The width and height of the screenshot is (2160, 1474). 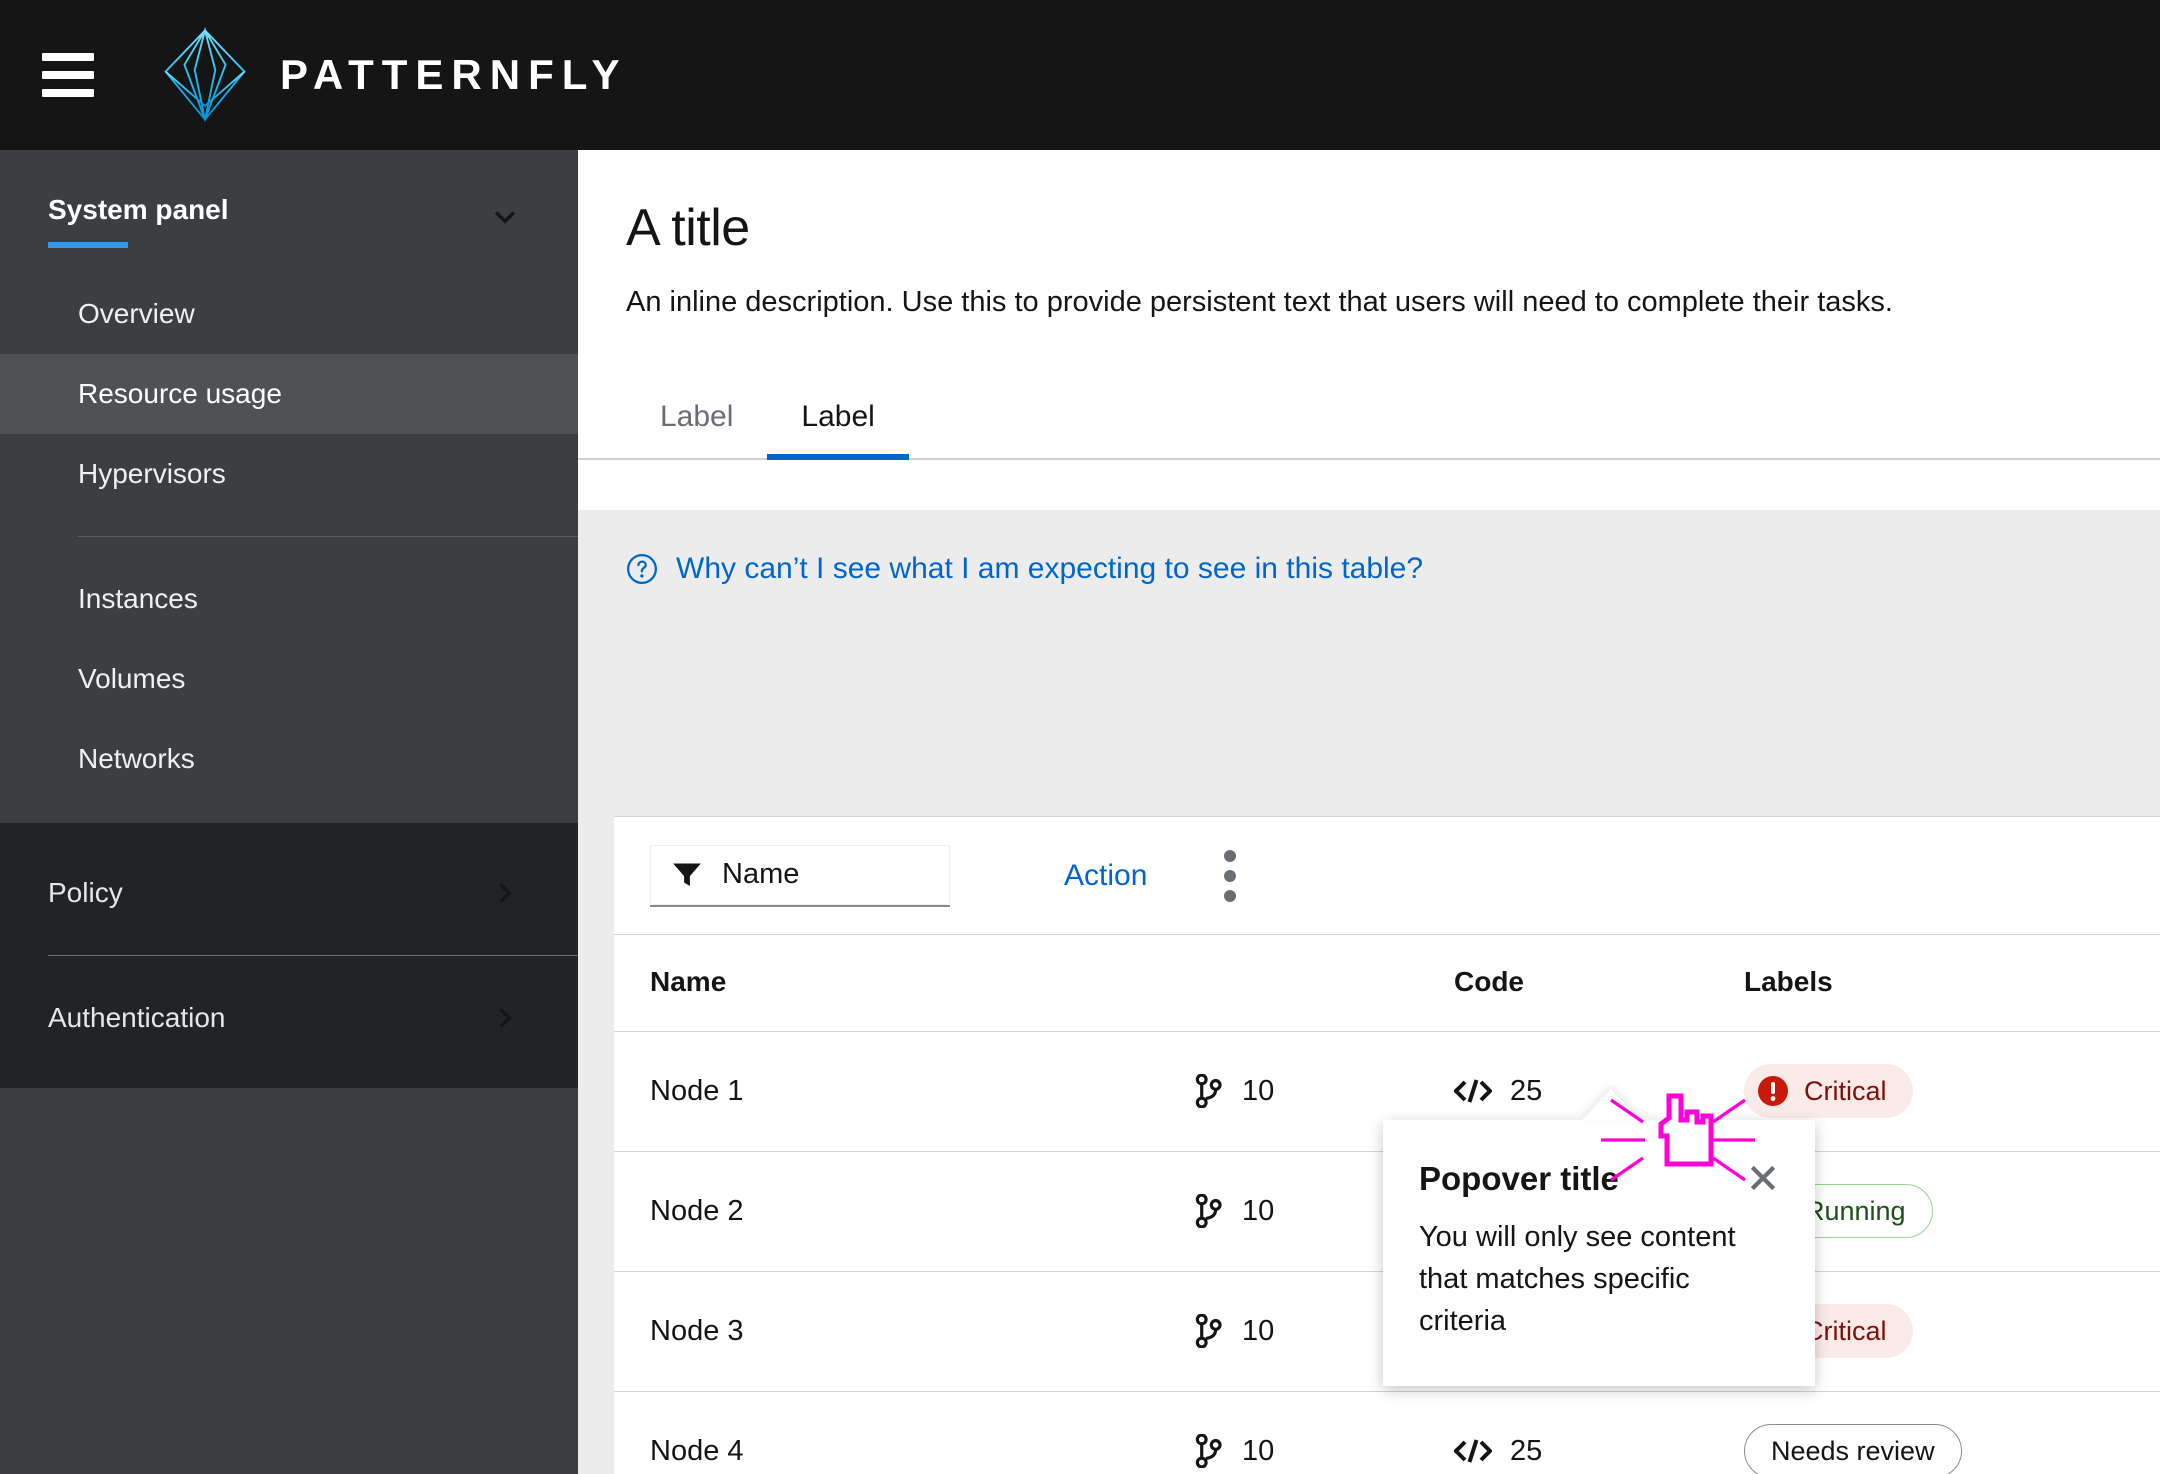 I want to click on tab-bar: Label Label, so click(x=1369, y=418).